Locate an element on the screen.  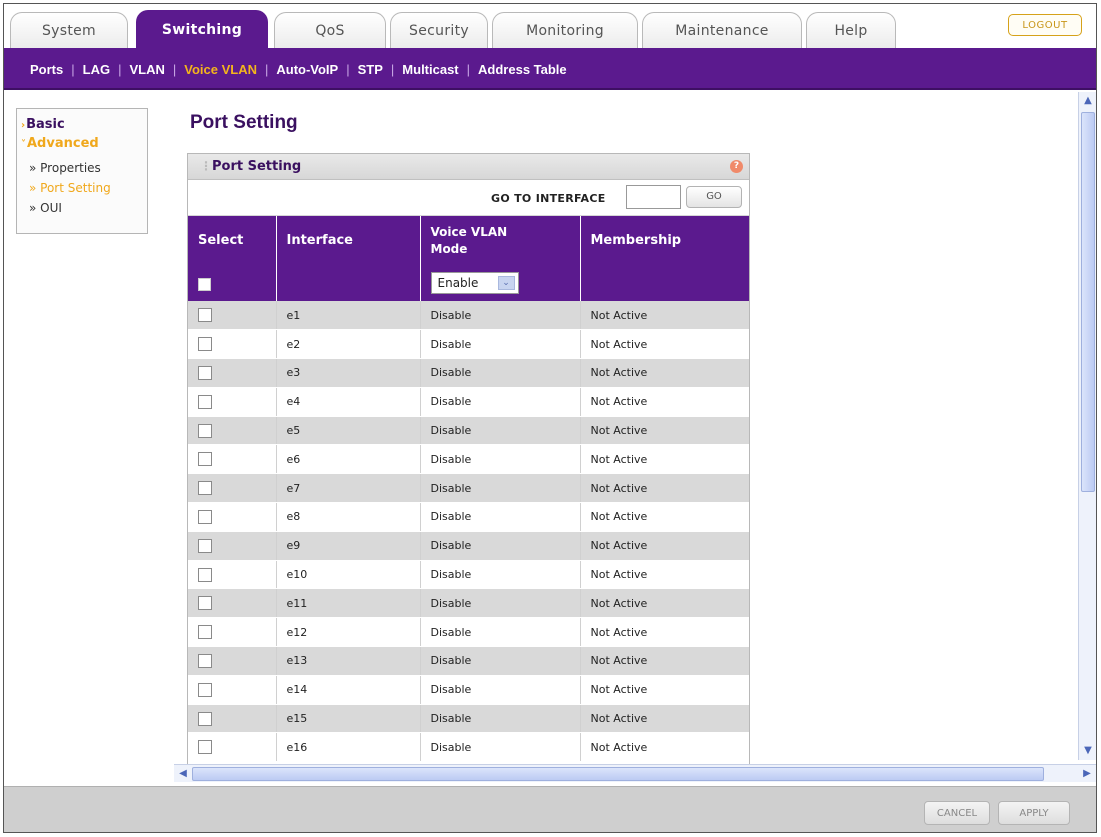
panel-title: Port Setting is located at coordinates (257, 166).